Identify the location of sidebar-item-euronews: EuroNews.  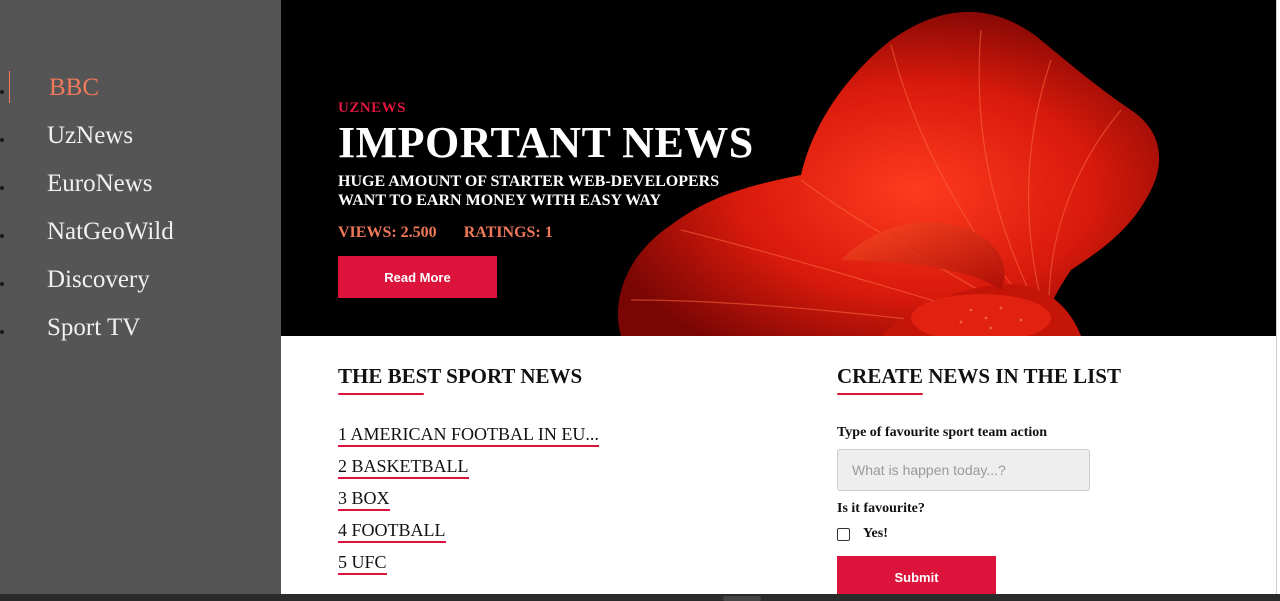
(140, 184).